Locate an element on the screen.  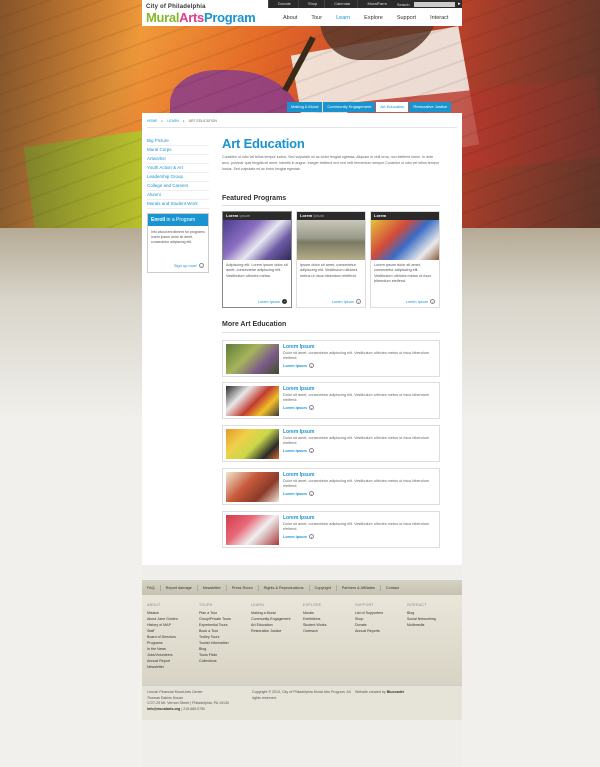
logo-mural: Mural is located at coordinates (163, 17).